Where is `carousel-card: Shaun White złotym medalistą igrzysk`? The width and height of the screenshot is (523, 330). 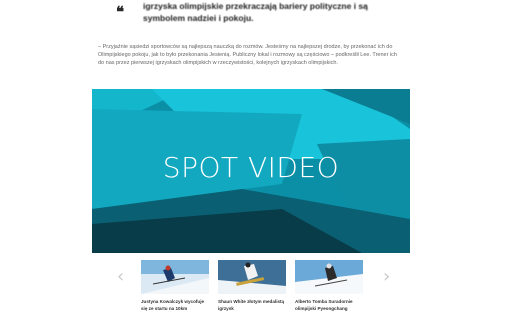
carousel-card: Shaun White złotym medalistą igrzysk is located at coordinates (252, 286).